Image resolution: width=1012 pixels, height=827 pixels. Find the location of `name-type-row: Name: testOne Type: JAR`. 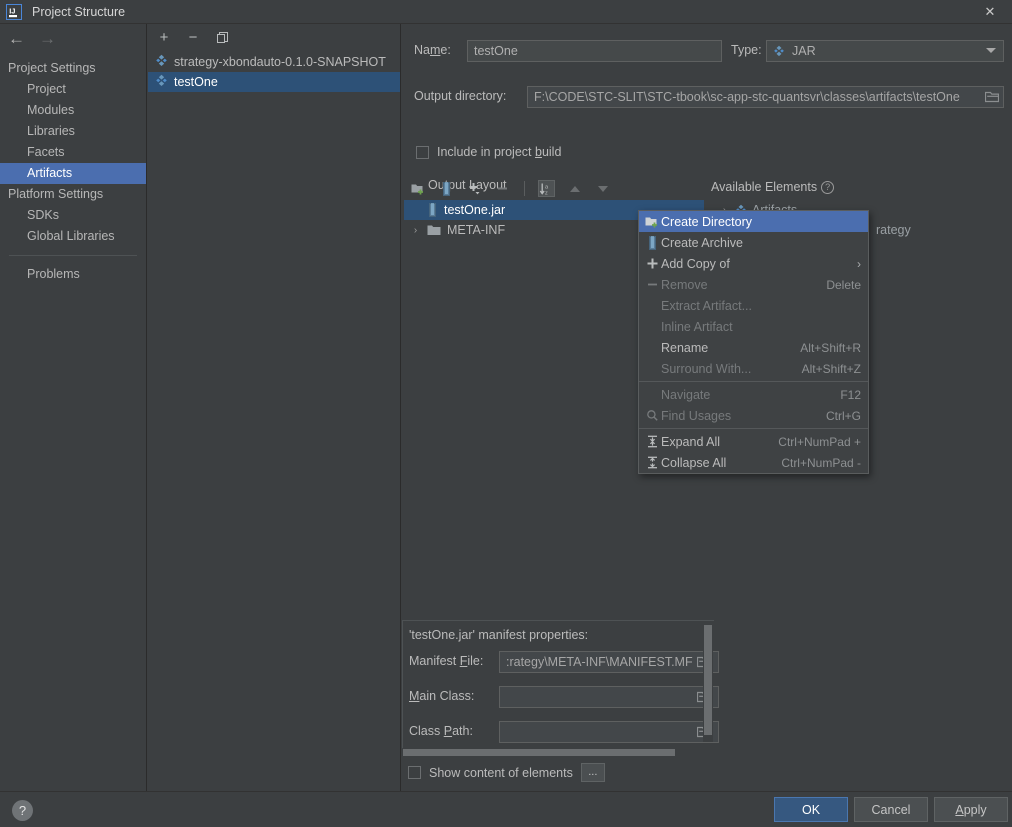

name-type-row: Name: testOne Type: JAR is located at coordinates (709, 51).